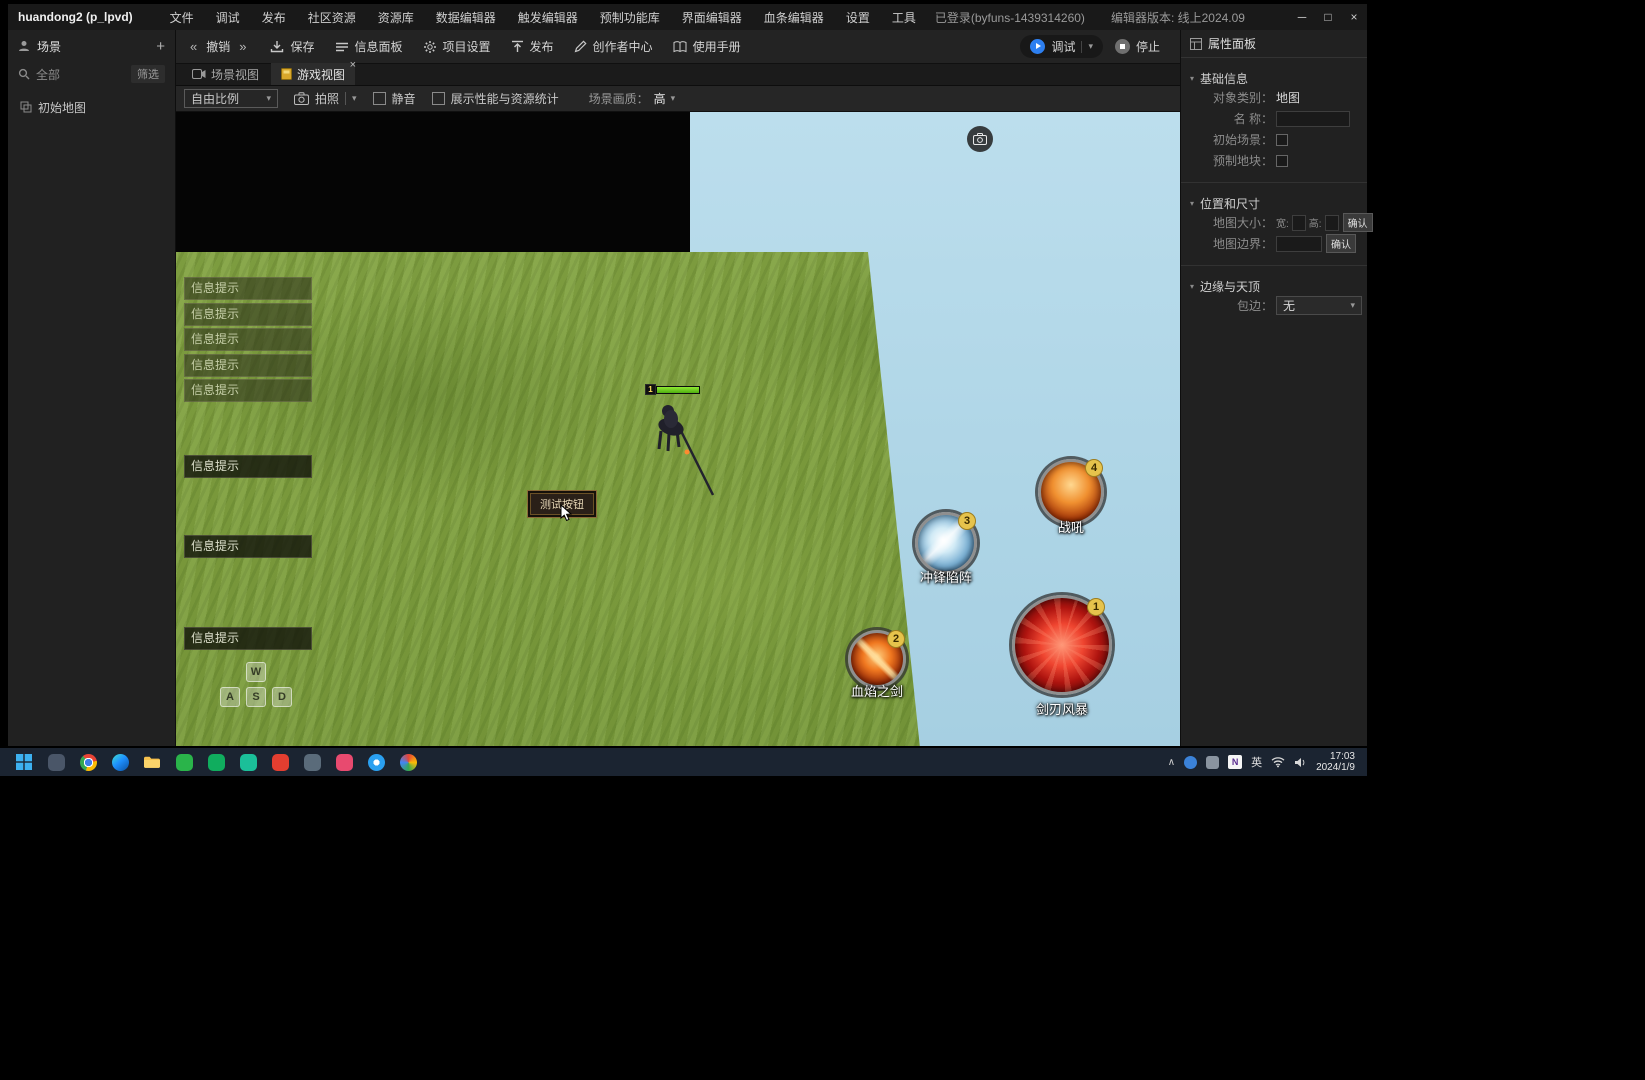 The height and width of the screenshot is (1080, 1645). What do you see at coordinates (794, 17) in the screenshot?
I see `menu-item-hpbar-editor: 血条编辑器` at bounding box center [794, 17].